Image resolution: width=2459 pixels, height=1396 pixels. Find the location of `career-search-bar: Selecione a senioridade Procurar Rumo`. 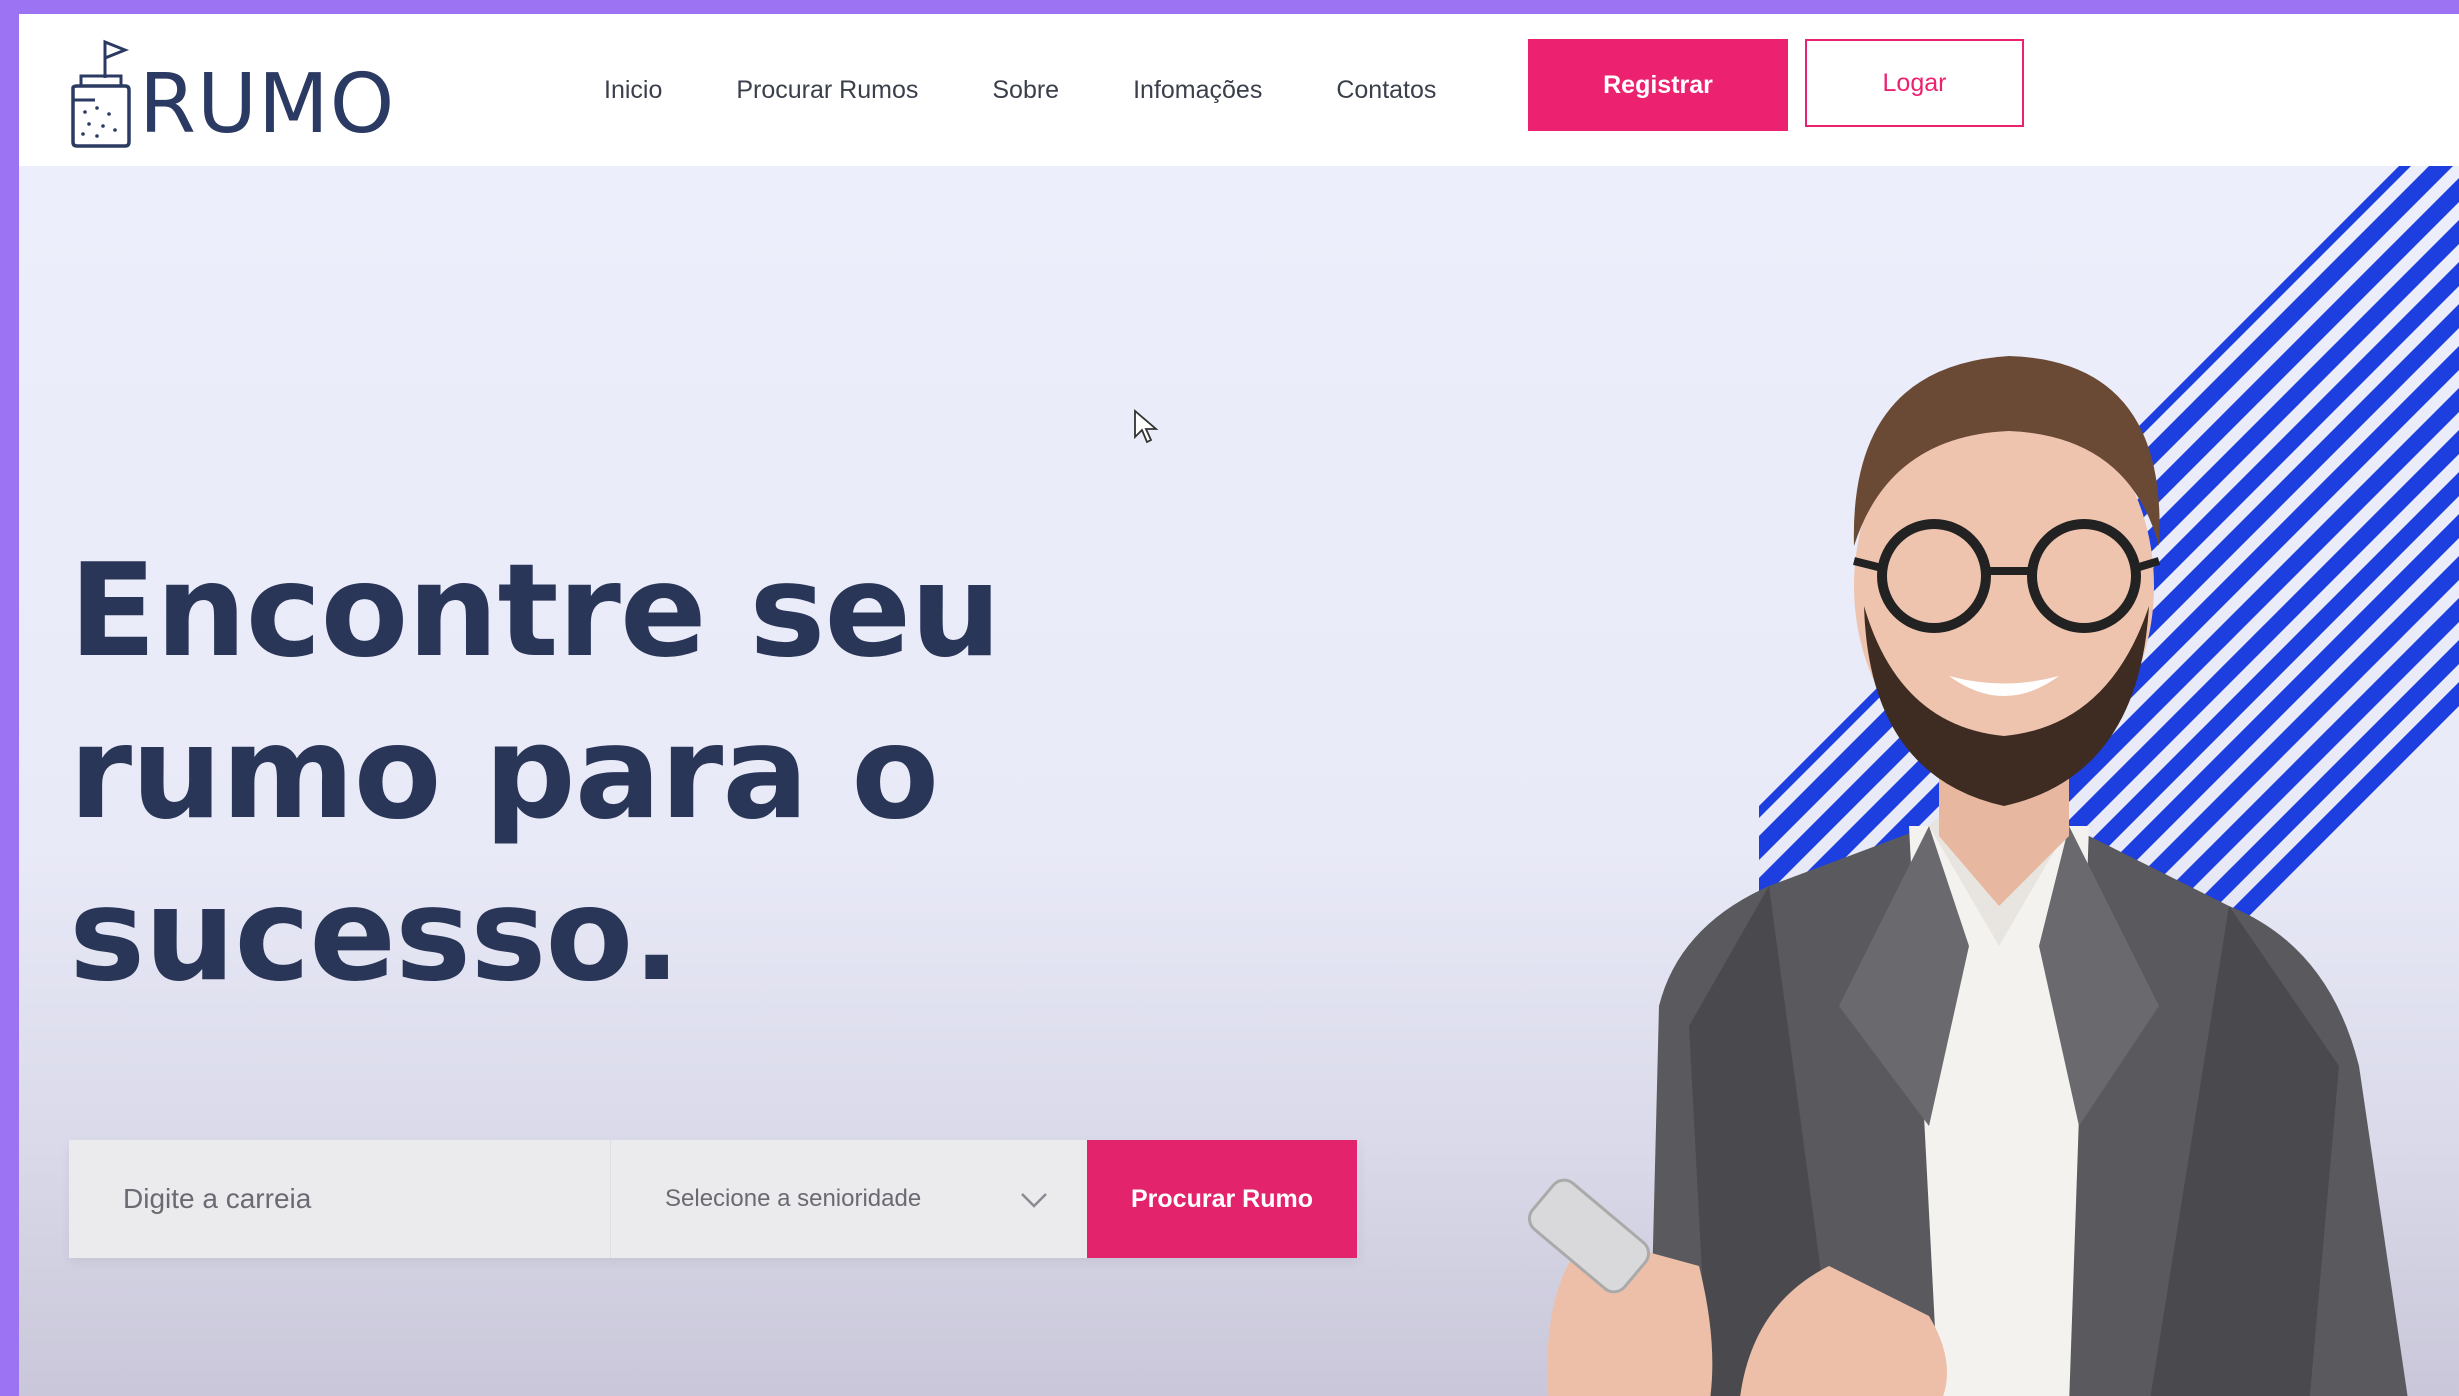

career-search-bar: Selecione a senioridade Procurar Rumo is located at coordinates (714, 1199).